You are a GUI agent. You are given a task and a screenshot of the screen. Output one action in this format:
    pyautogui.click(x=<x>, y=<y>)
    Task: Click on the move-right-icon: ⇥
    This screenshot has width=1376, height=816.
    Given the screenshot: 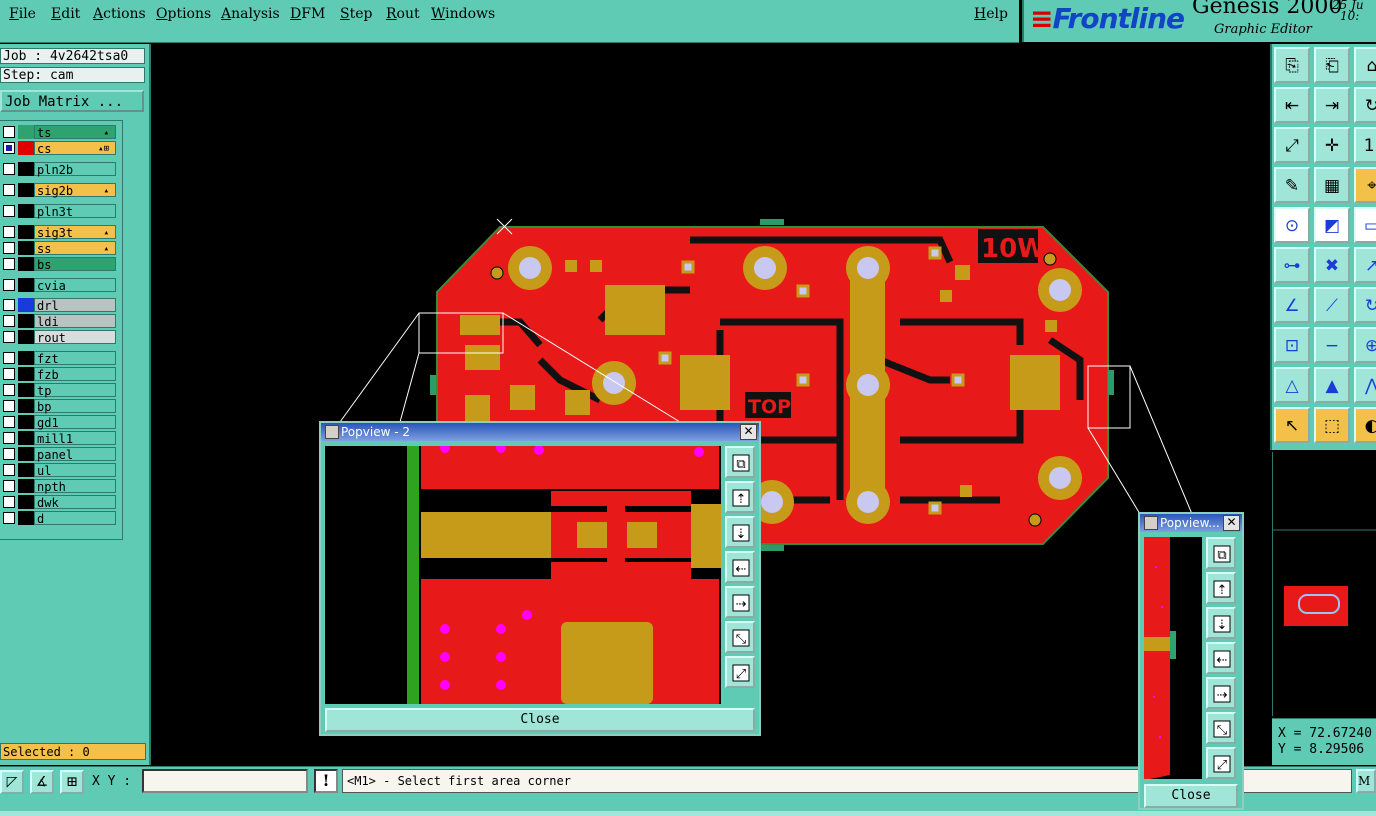 What is the action you would take?
    pyautogui.click(x=1332, y=105)
    